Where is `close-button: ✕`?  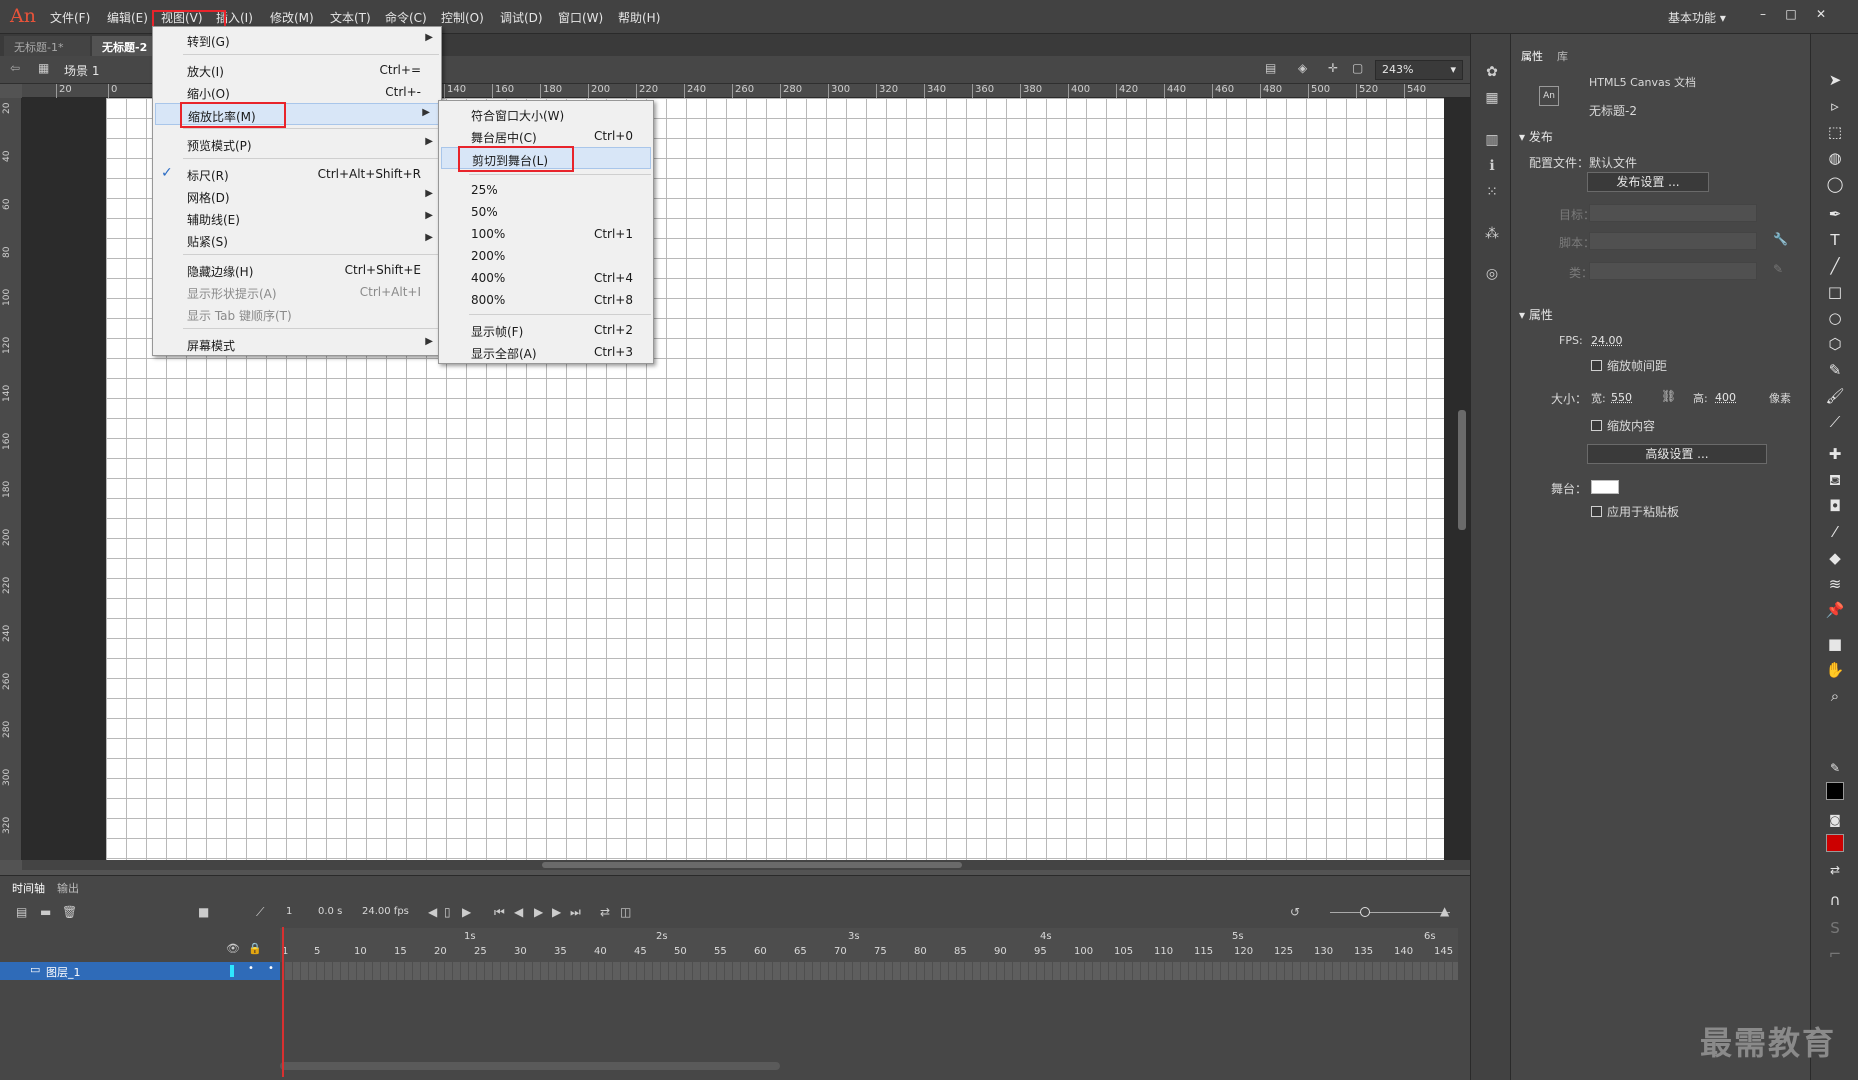 close-button: ✕ is located at coordinates (1821, 14).